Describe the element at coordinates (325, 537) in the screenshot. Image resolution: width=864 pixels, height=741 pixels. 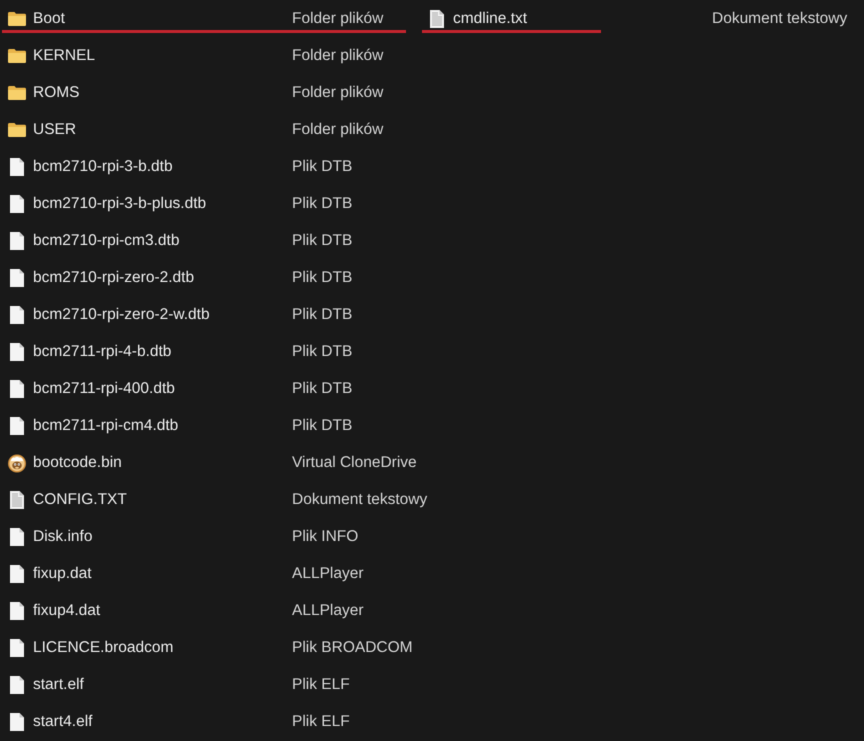
I see `file-type: Plik INFO` at that location.